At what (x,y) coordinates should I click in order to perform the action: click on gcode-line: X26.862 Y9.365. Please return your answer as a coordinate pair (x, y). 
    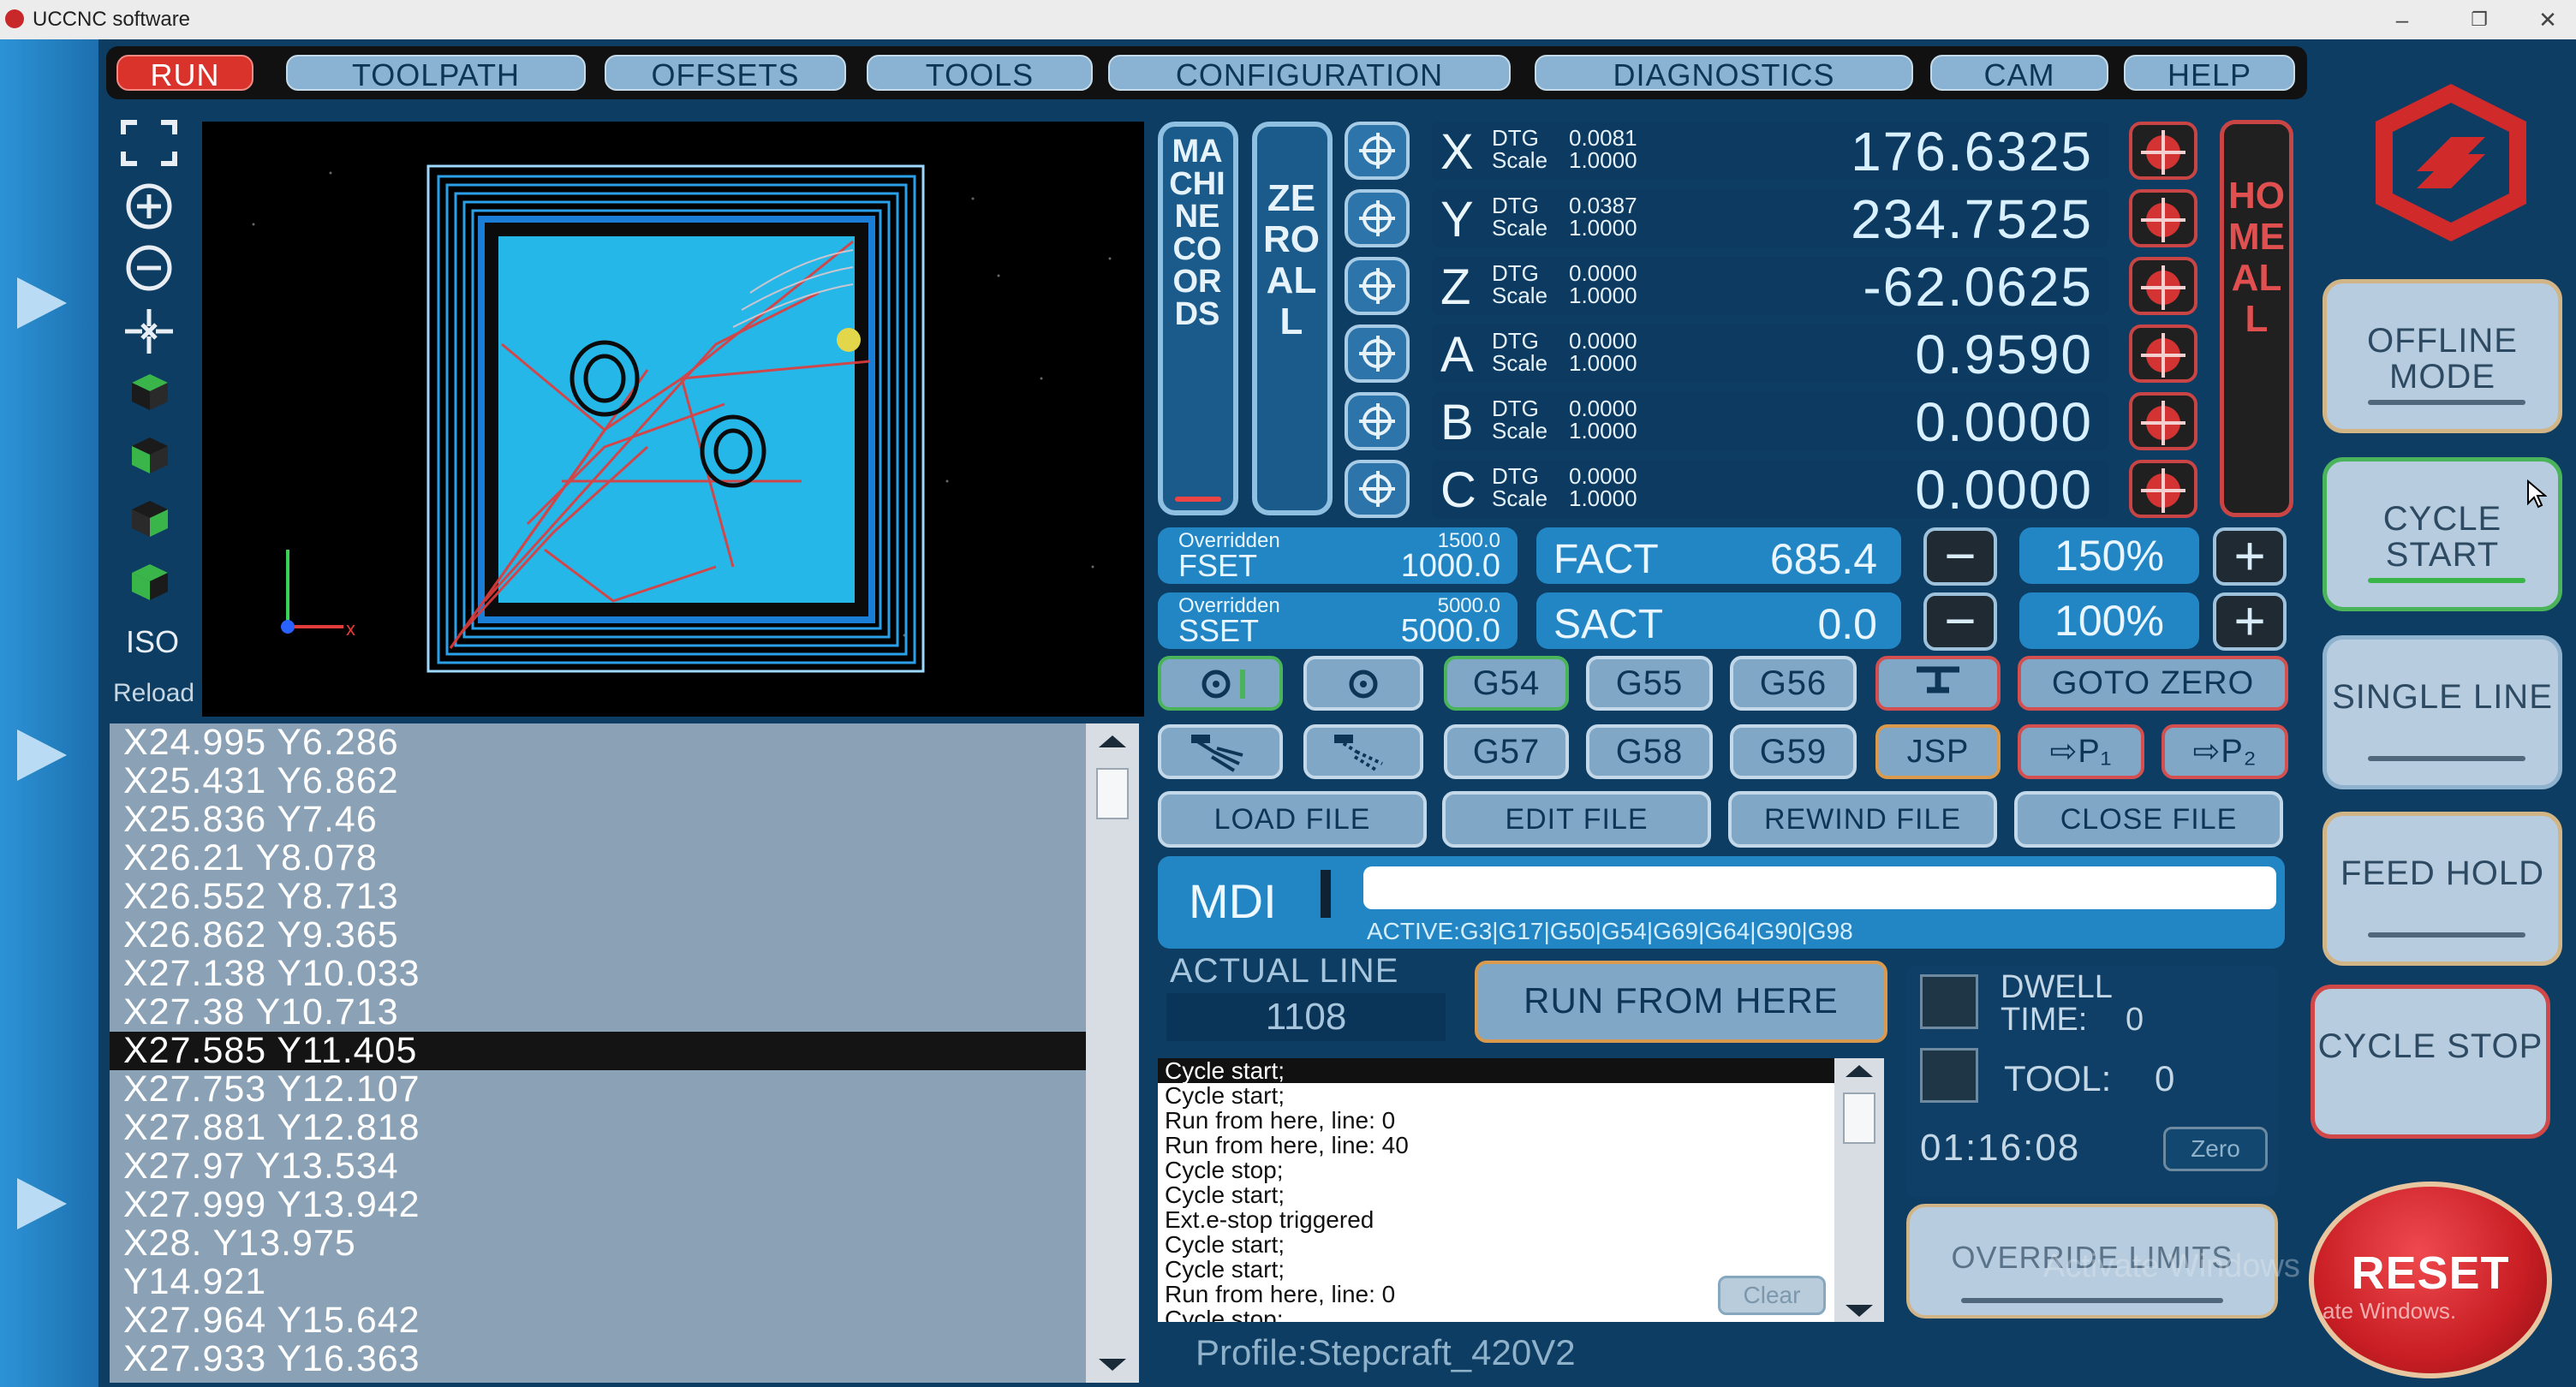
    Looking at the image, I should click on (598, 935).